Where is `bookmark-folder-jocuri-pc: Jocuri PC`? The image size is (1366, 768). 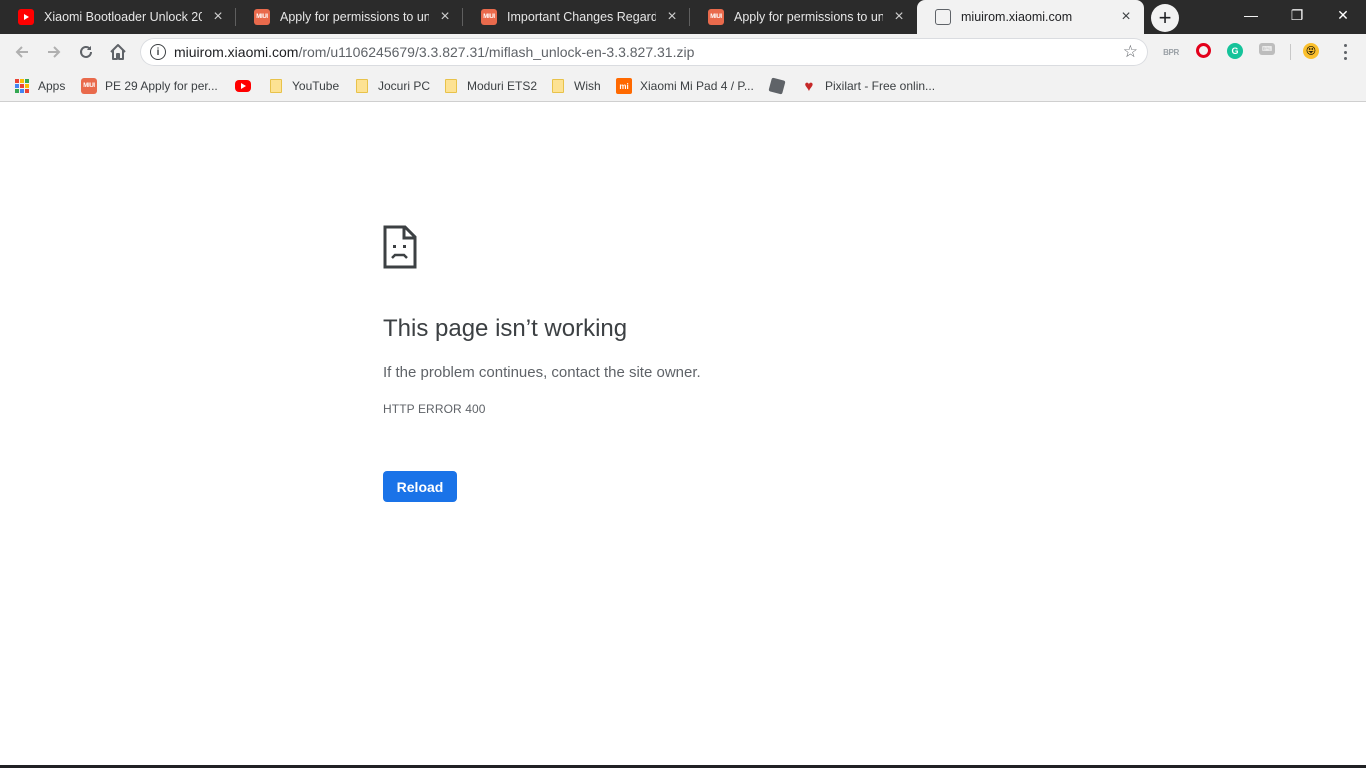 bookmark-folder-jocuri-pc: Jocuri PC is located at coordinates (392, 86).